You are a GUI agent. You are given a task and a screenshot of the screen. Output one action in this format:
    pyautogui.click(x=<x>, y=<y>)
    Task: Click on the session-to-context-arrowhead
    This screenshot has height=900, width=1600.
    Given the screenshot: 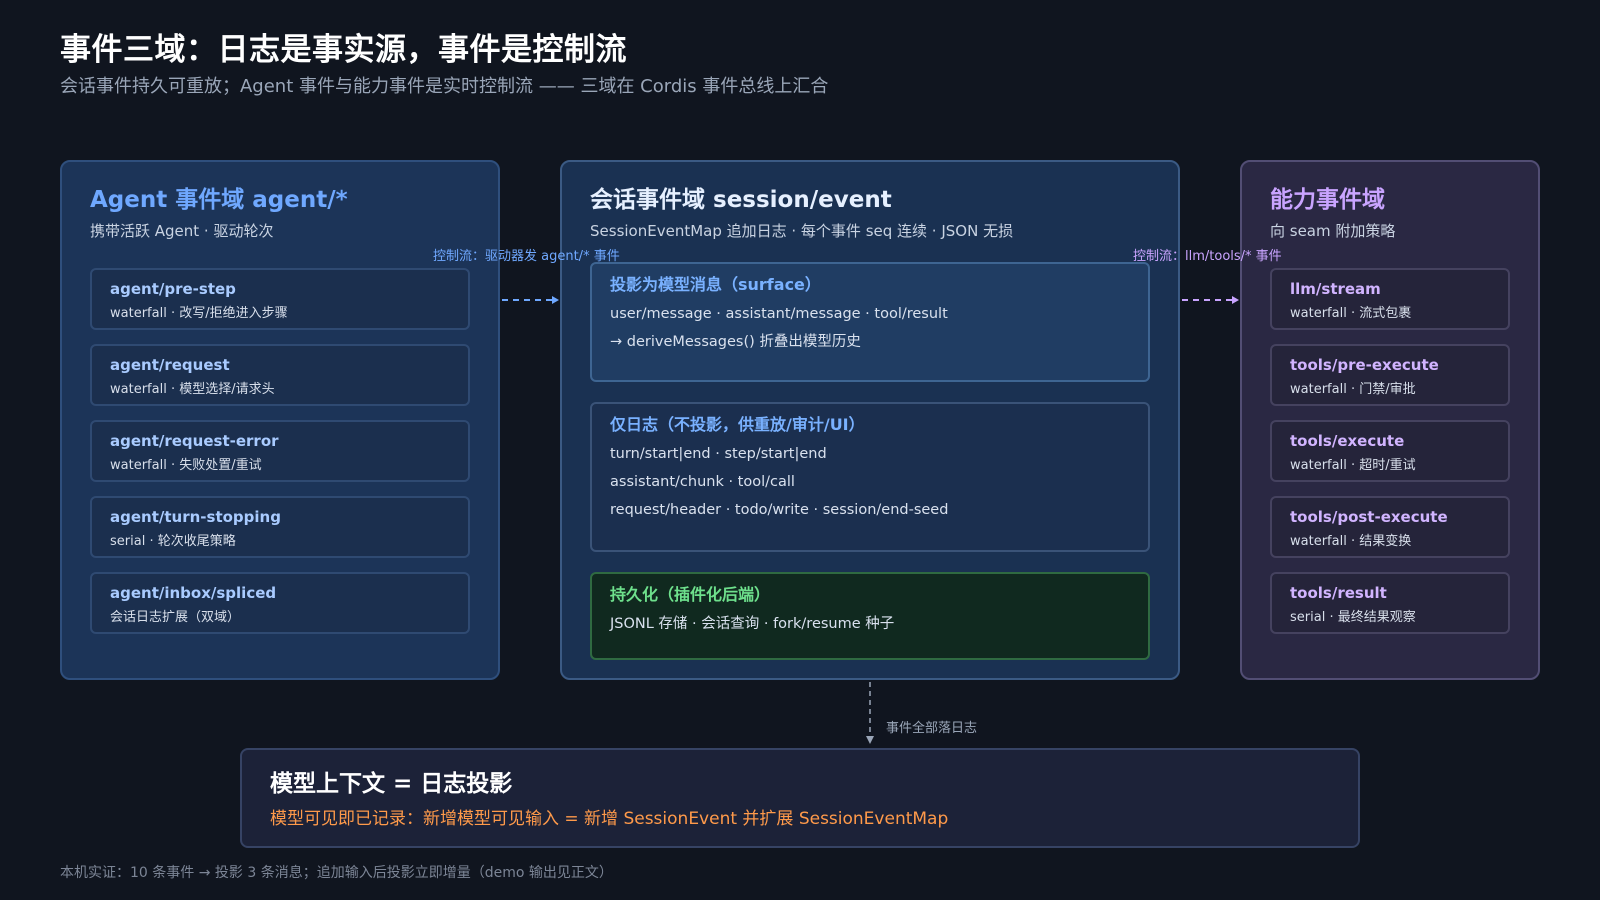 What is the action you would take?
    pyautogui.click(x=870, y=740)
    